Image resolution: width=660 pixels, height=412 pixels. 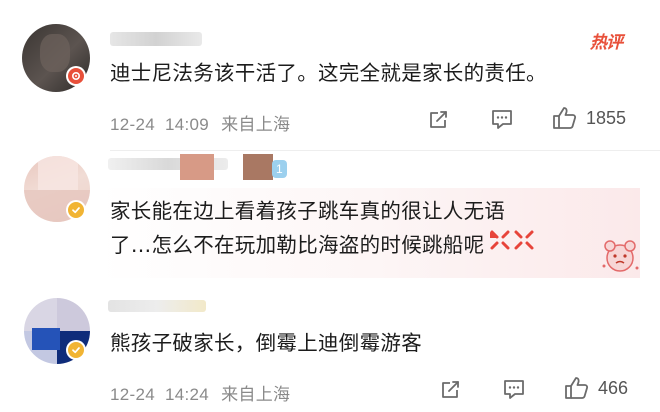 I want to click on comment-text-line-2: 了…怎么不在玩加勒比海盗的时候跳船呢, so click(x=323, y=245).